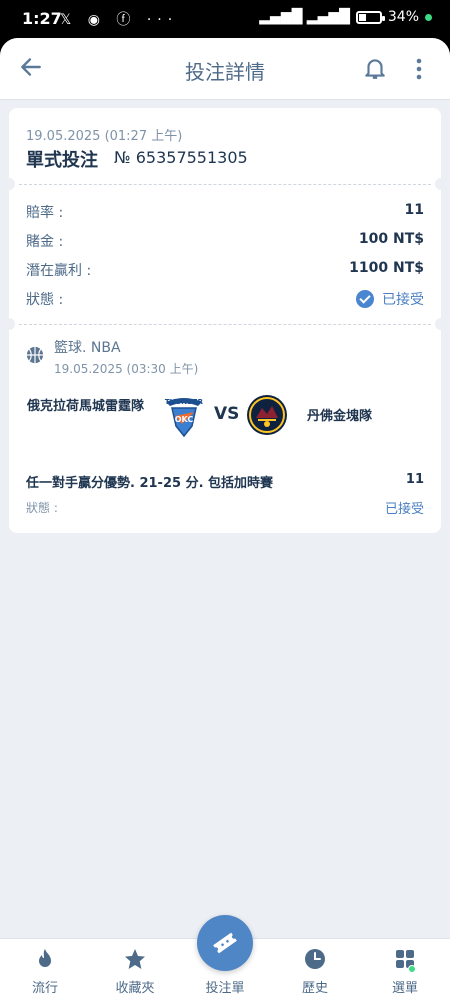 Image resolution: width=450 pixels, height=1000 pixels. I want to click on nav-label: 流行, so click(44, 988).